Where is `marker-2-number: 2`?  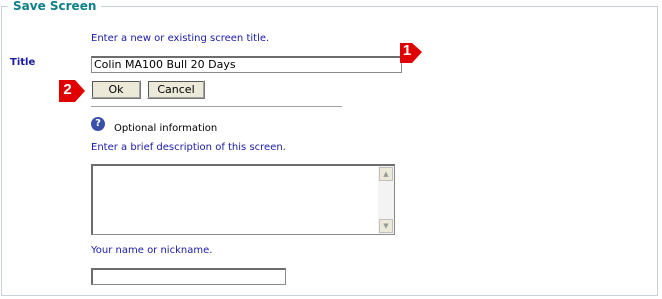 marker-2-number: 2 is located at coordinates (67, 89).